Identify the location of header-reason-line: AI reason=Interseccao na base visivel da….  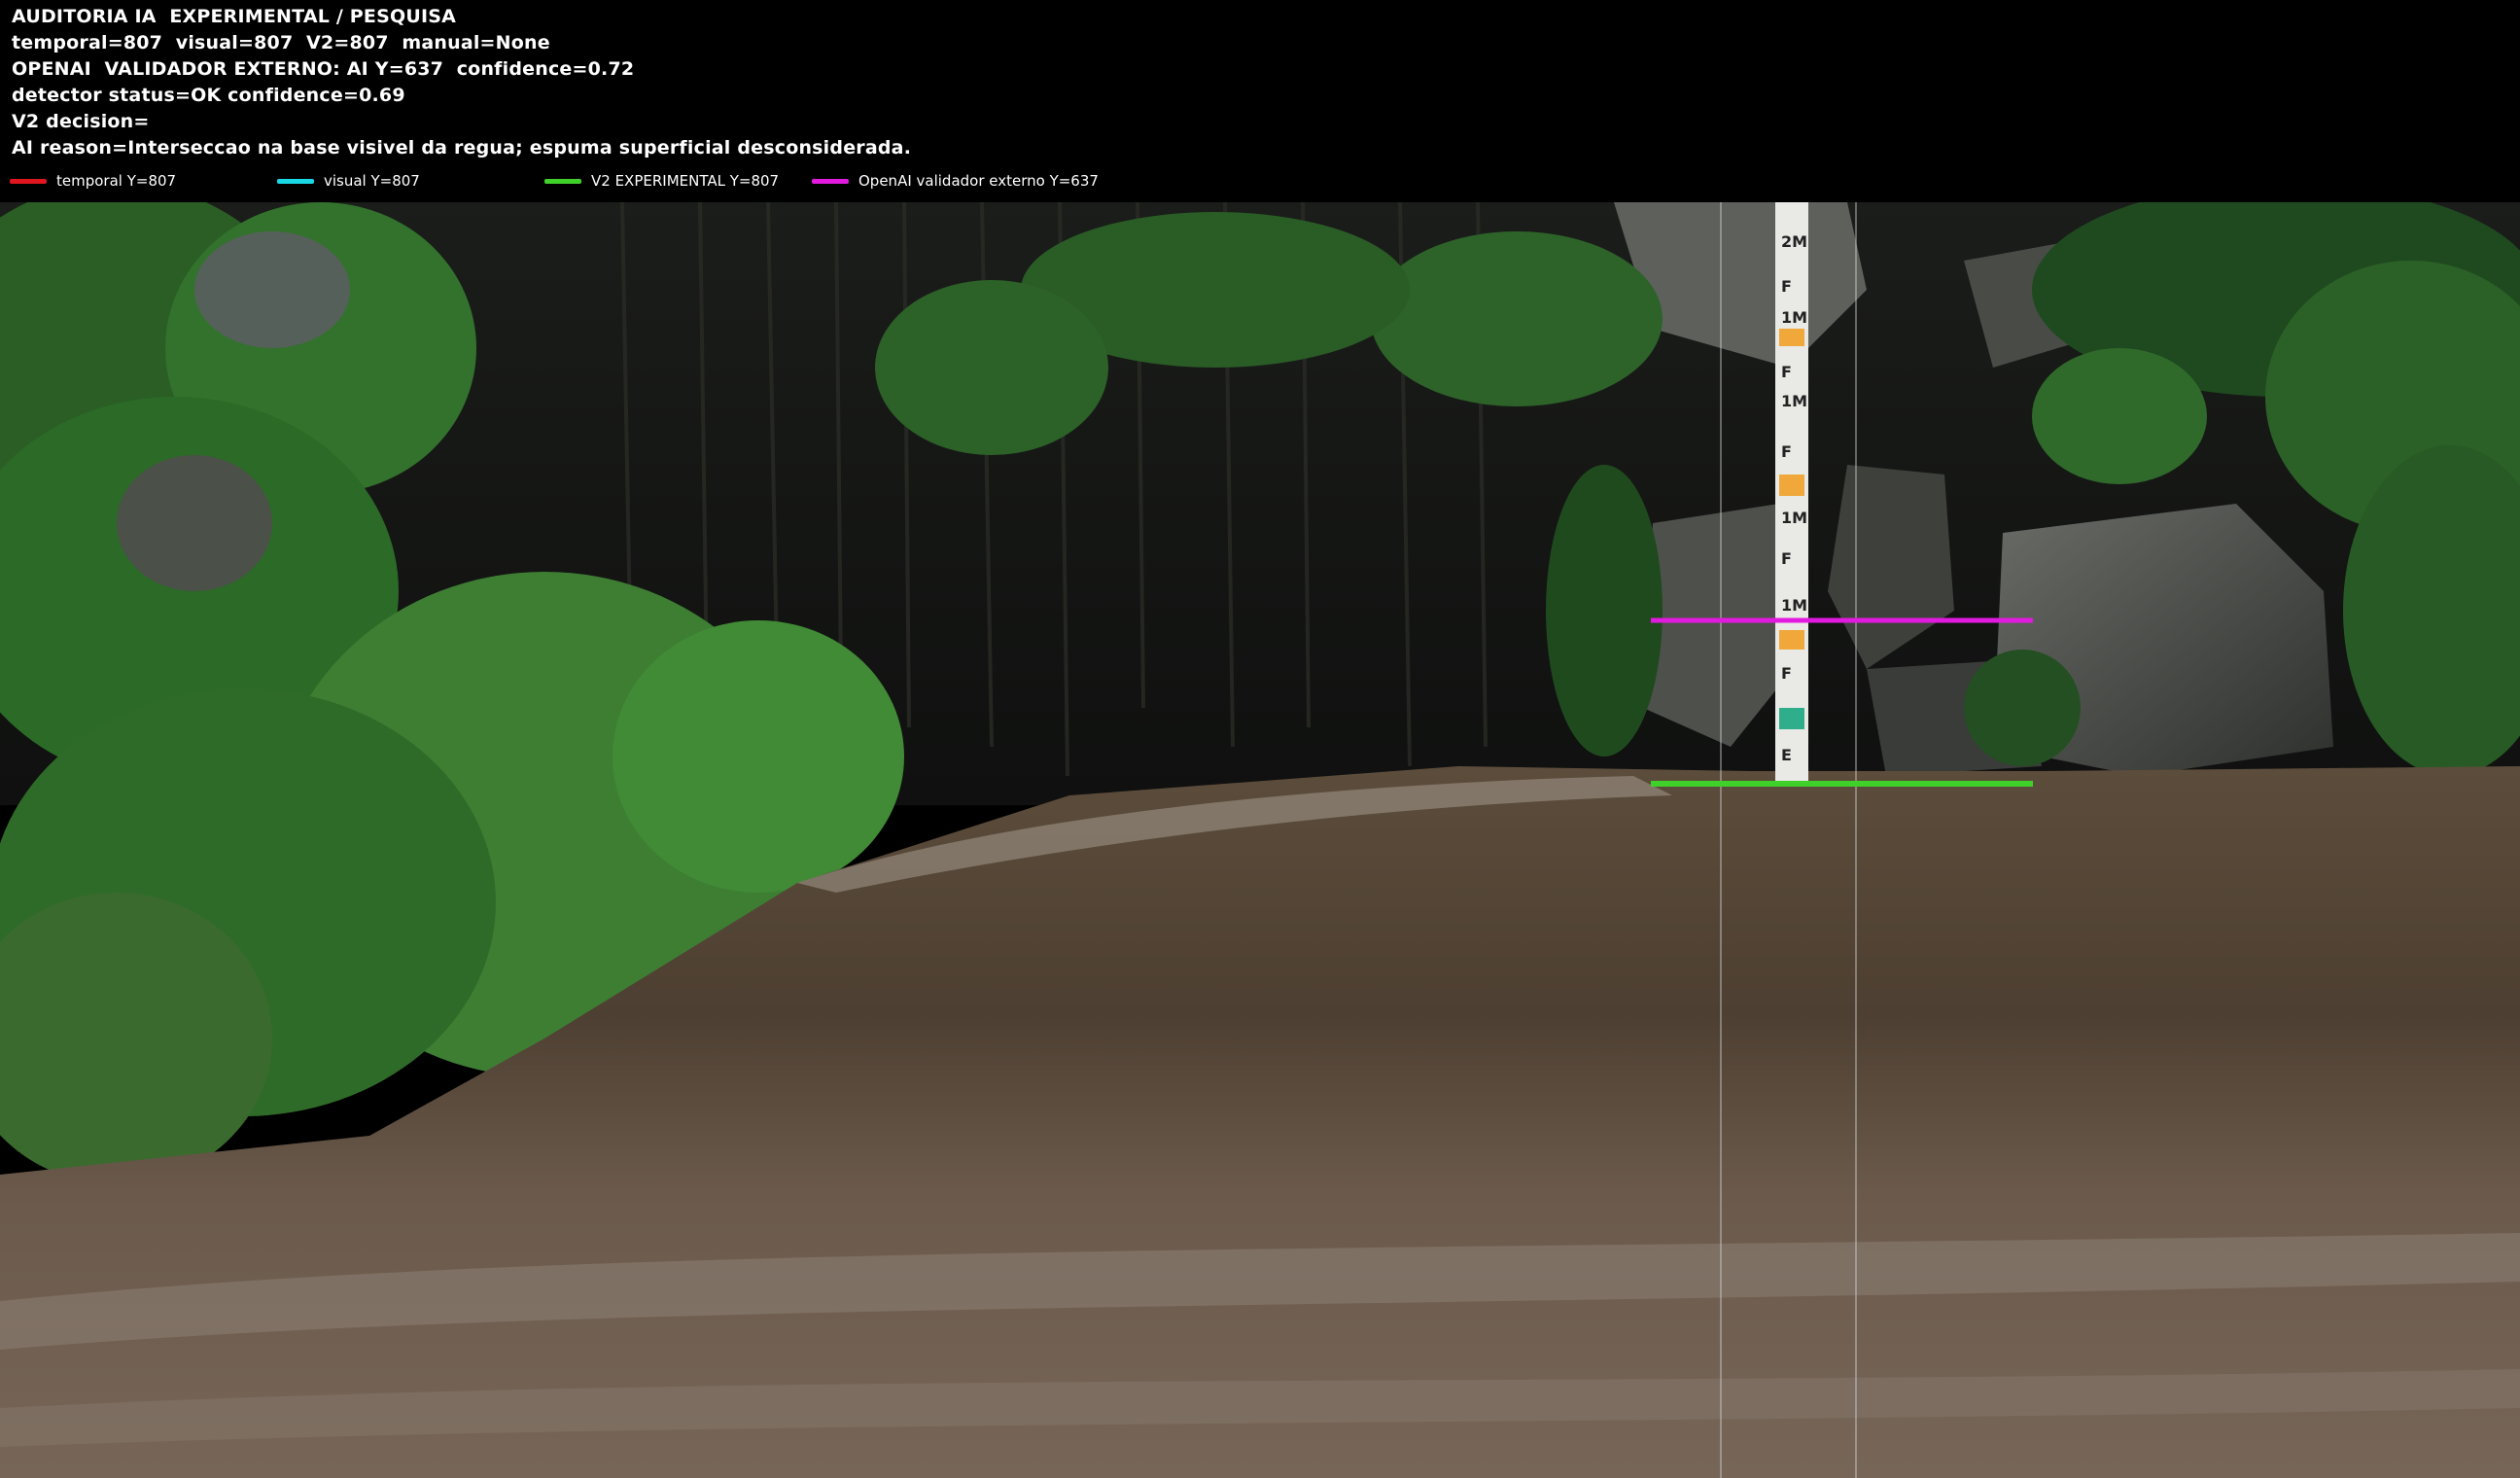
(462, 147).